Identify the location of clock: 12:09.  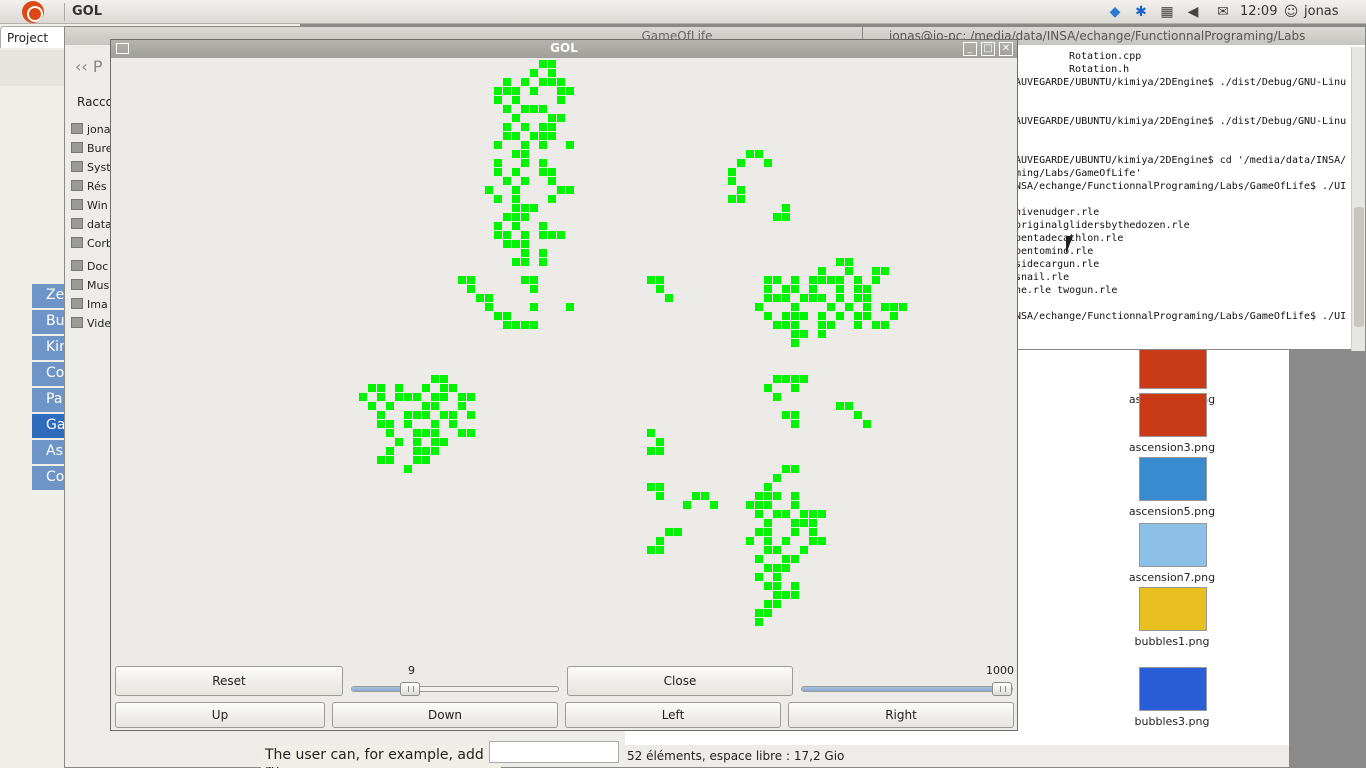
(1258, 11).